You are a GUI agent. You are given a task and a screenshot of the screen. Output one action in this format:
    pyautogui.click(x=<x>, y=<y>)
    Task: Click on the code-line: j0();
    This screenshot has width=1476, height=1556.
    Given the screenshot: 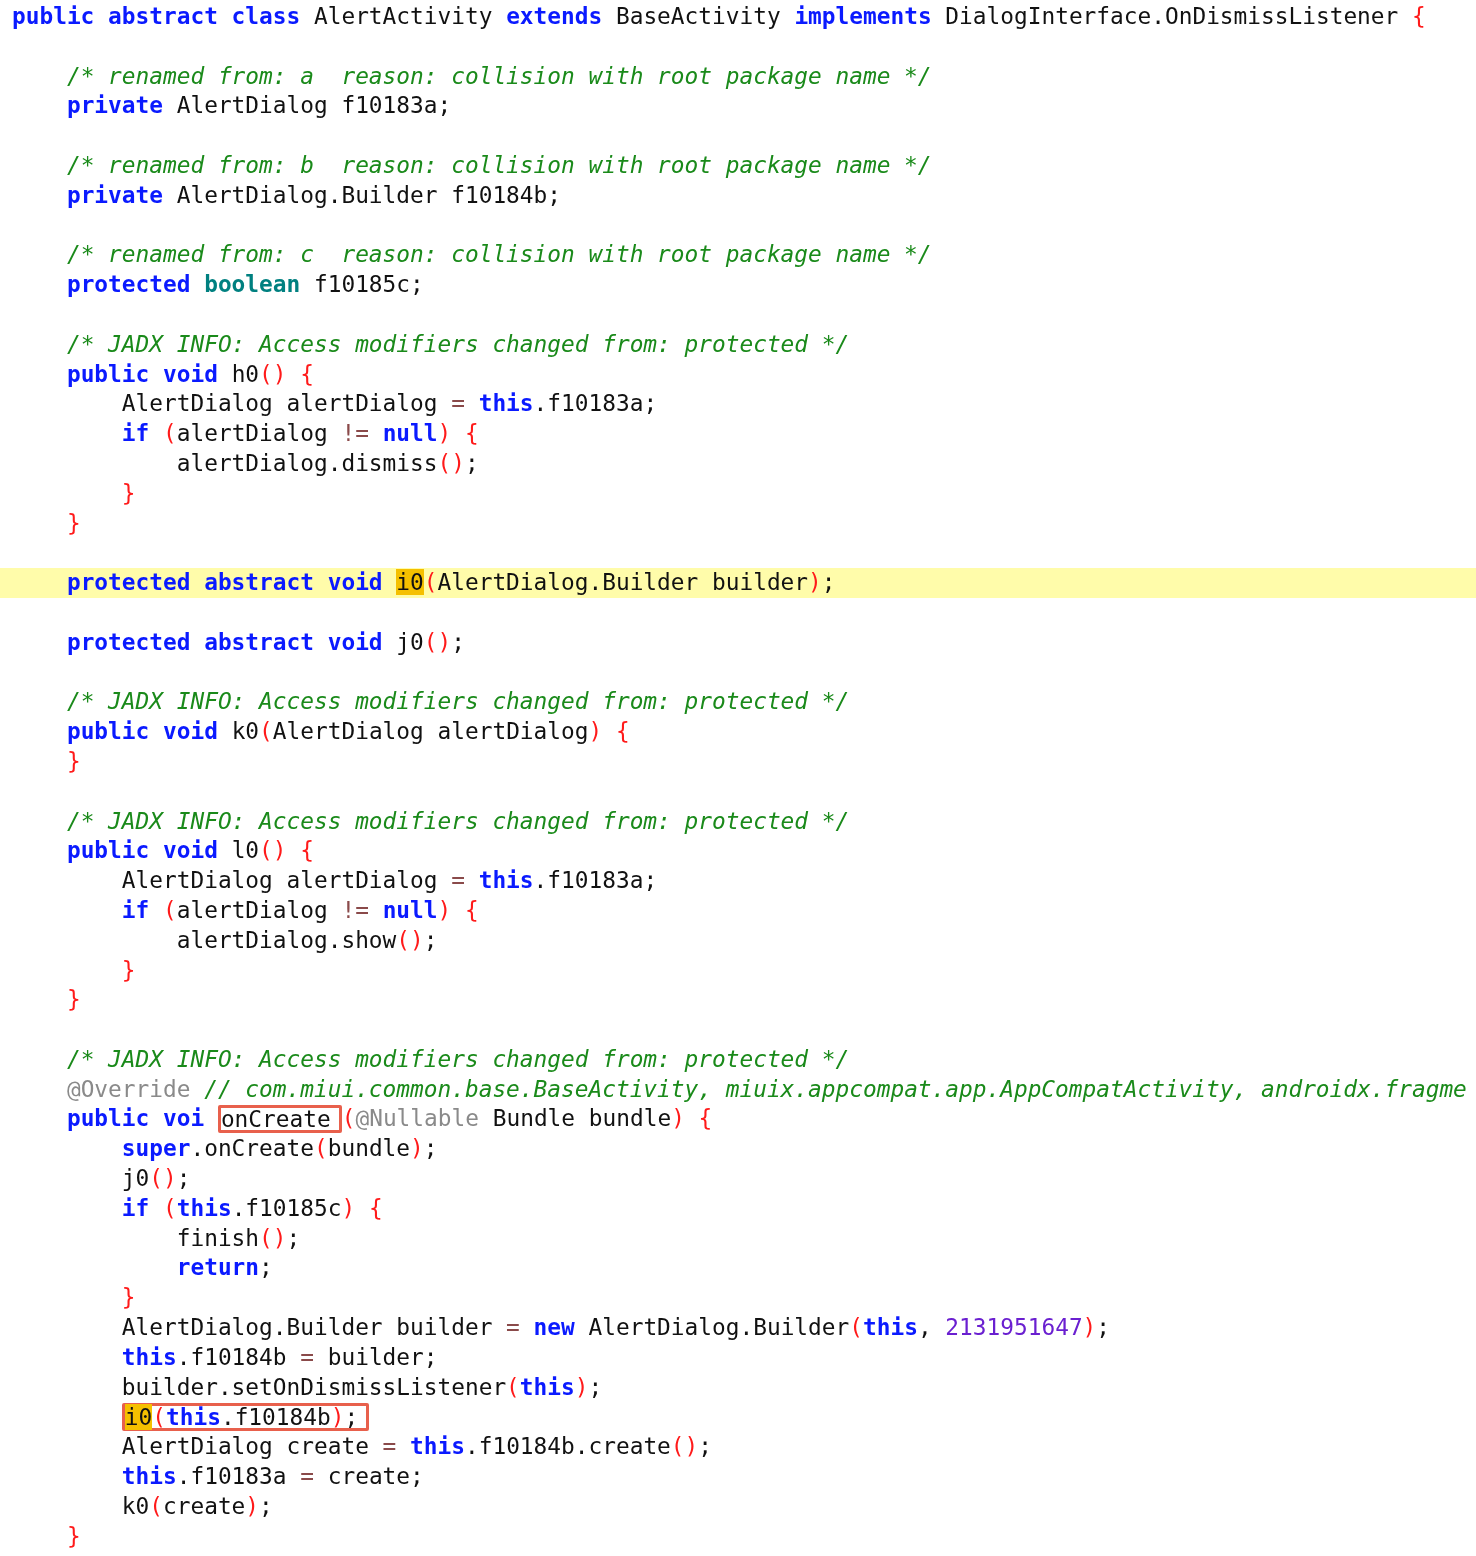 What is the action you would take?
    pyautogui.click(x=155, y=1179)
    